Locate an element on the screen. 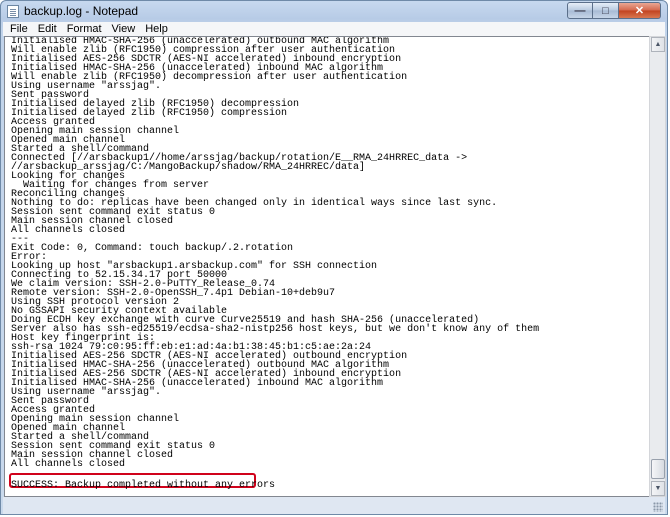  window-title: backup.log - Notepad is located at coordinates (81, 11).